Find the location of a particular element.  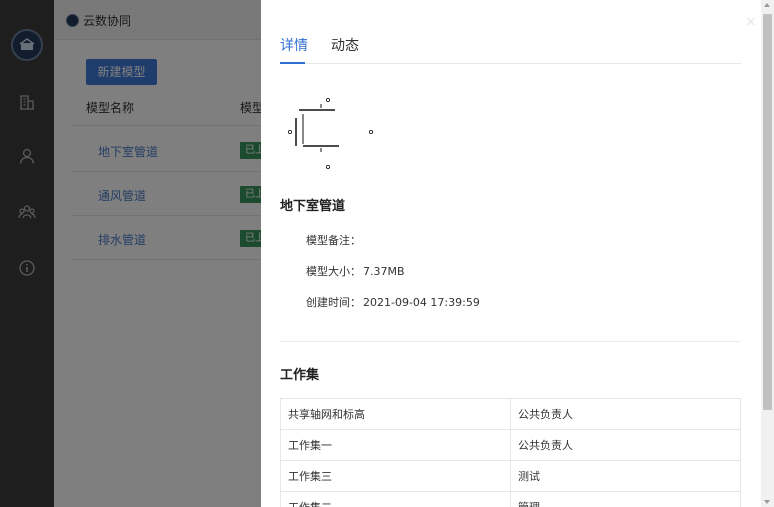

table-row: 工作集一 公共负责人 is located at coordinates (510, 445).